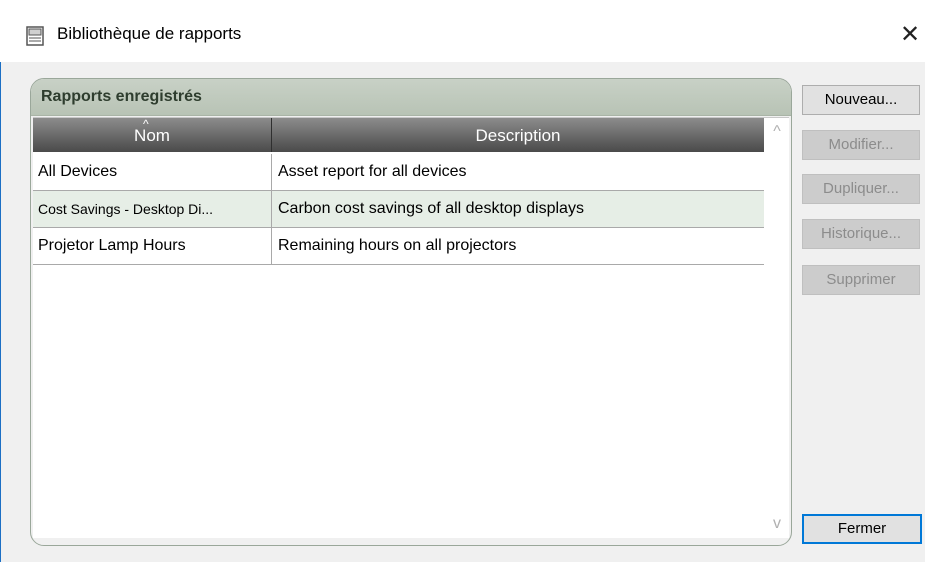 This screenshot has height=562, width=925. I want to click on window-left-border, so click(0, 281).